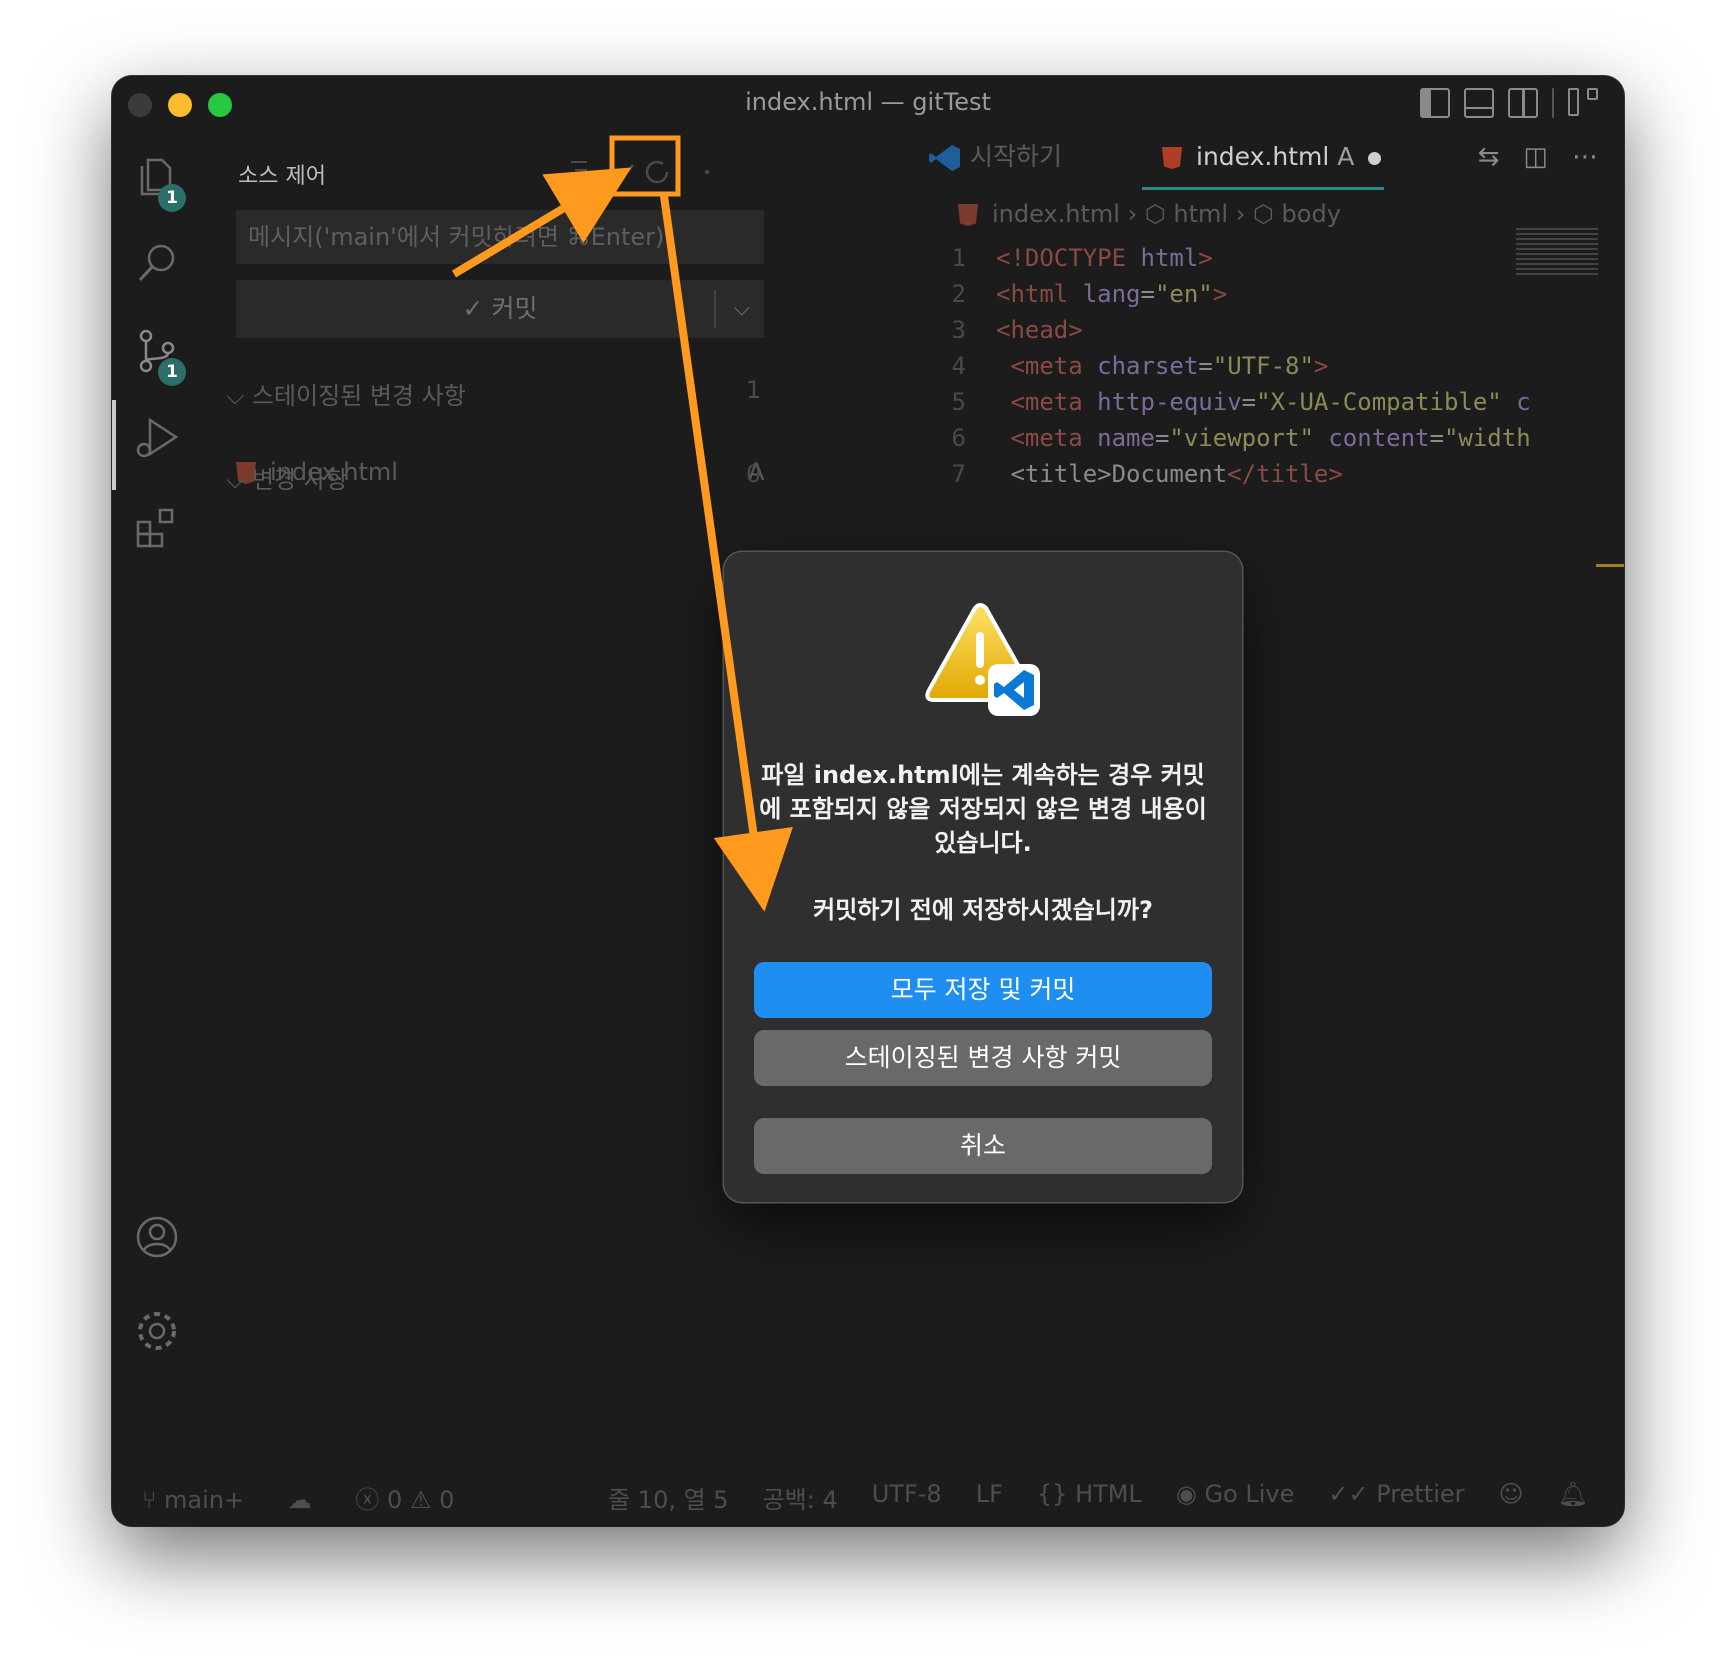 The image size is (1736, 1676). I want to click on cancel-button: 취소, so click(983, 1146).